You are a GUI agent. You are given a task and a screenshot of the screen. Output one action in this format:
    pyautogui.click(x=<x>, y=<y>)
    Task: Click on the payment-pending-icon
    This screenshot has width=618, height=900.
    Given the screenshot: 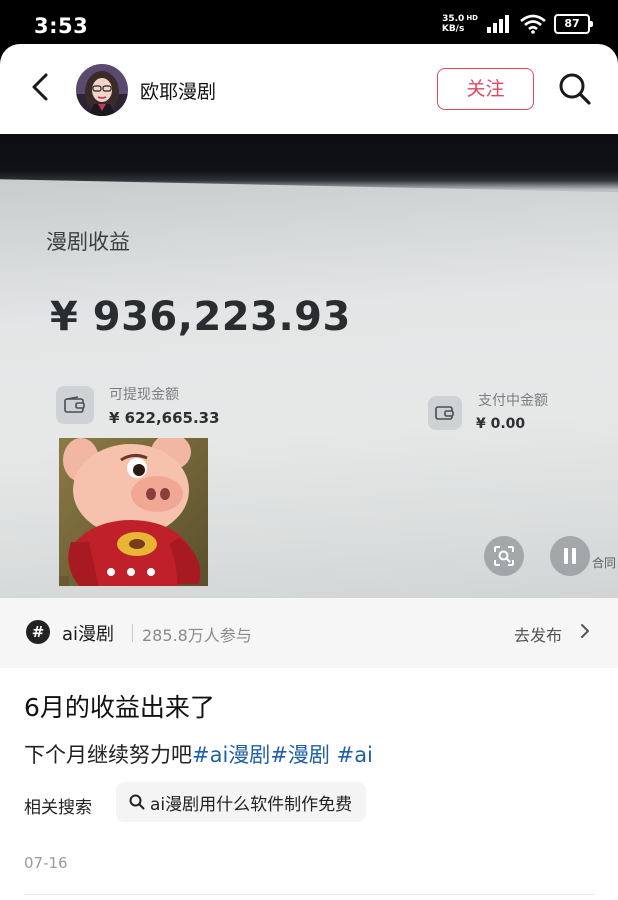 What is the action you would take?
    pyautogui.click(x=445, y=413)
    